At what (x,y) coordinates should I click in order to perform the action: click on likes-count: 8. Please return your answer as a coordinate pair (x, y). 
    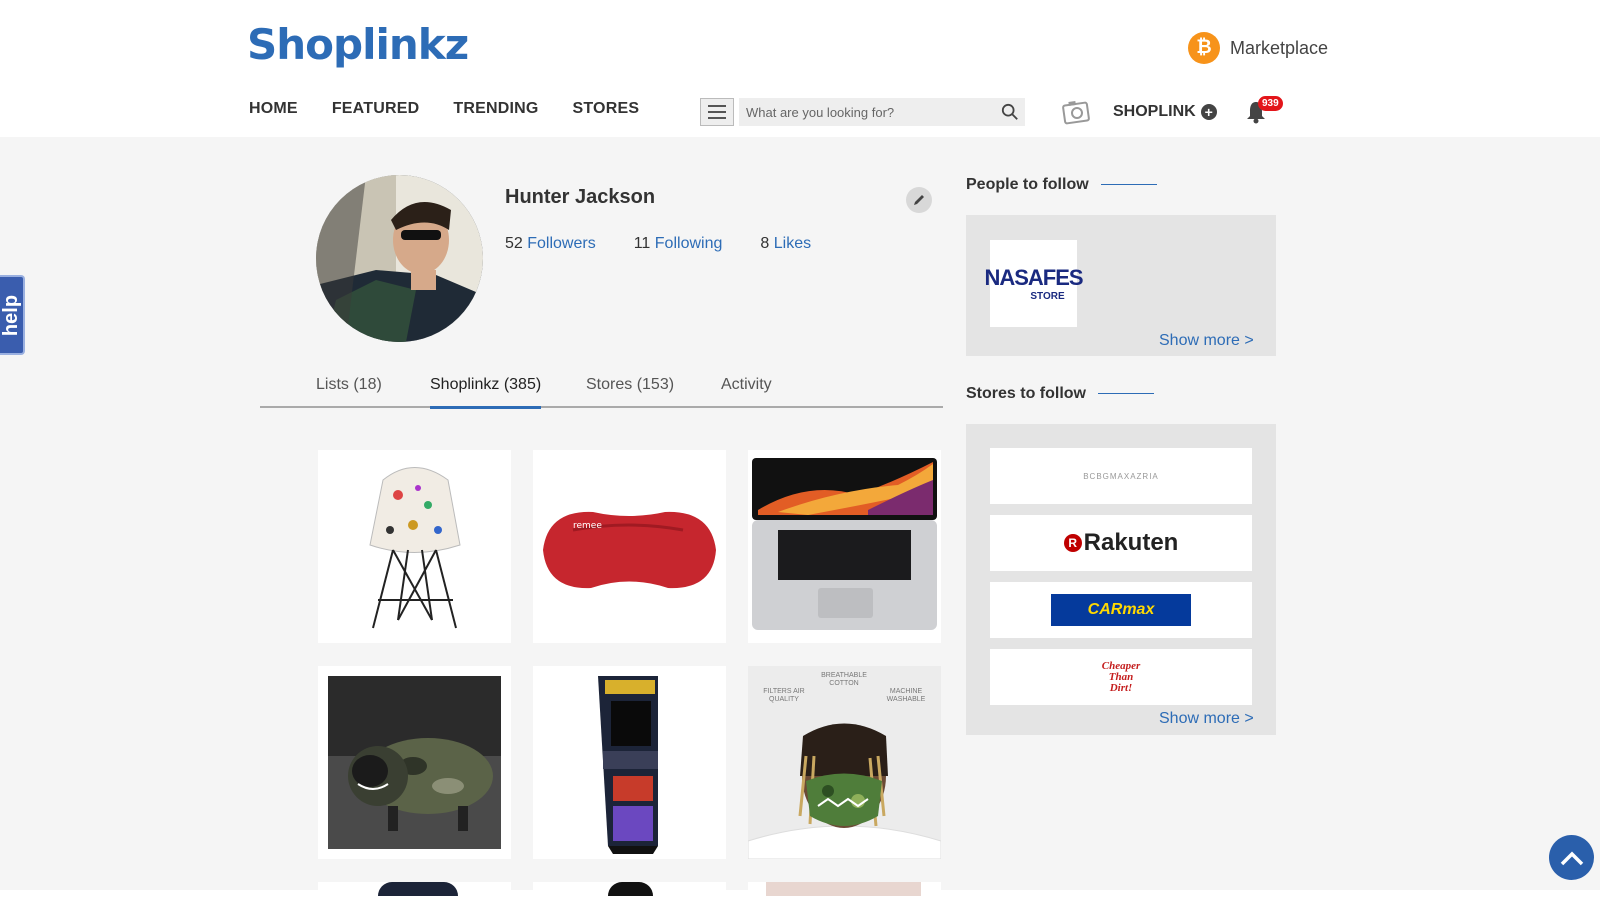
    Looking at the image, I should click on (765, 243).